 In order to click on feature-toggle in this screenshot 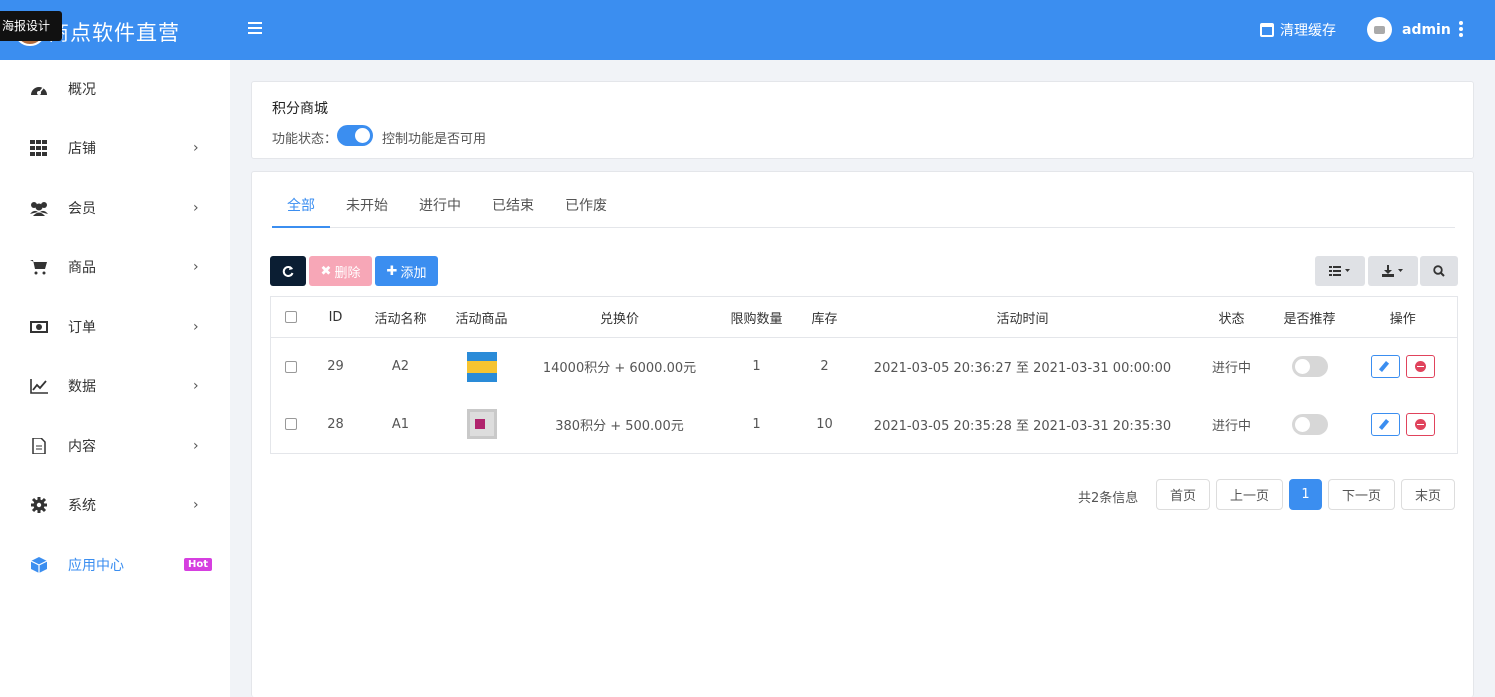, I will do `click(355, 135)`.